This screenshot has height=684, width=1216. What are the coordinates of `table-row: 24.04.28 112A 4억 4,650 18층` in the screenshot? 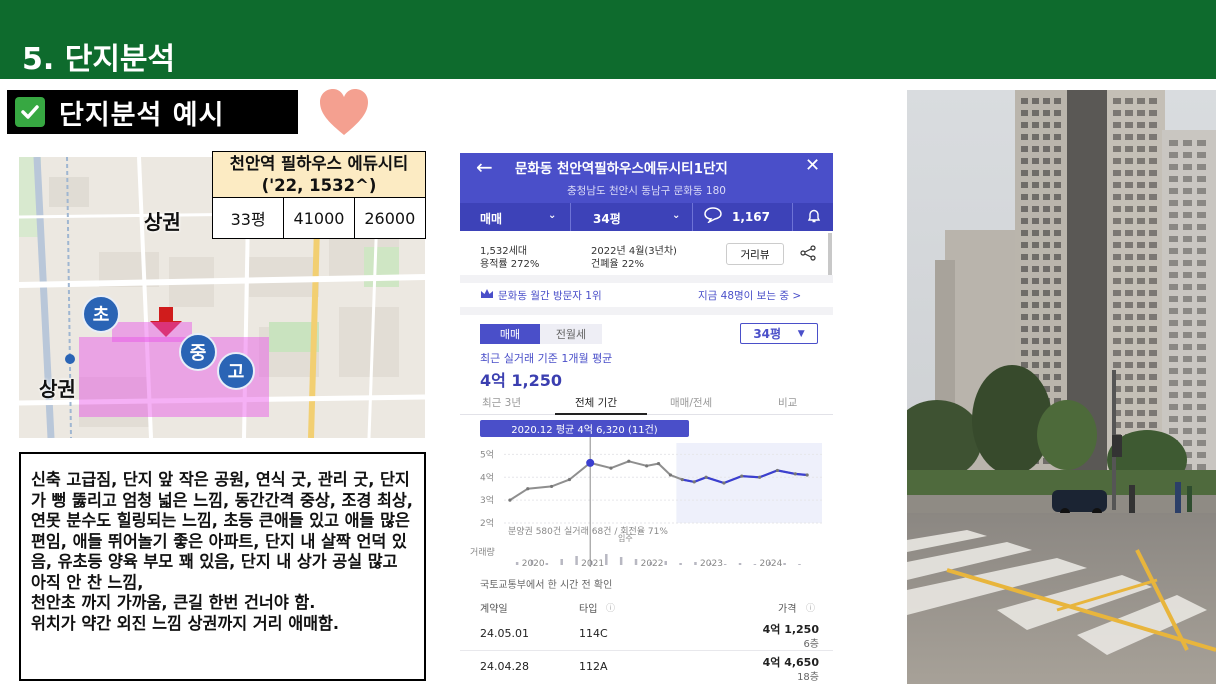 It's located at (646, 667).